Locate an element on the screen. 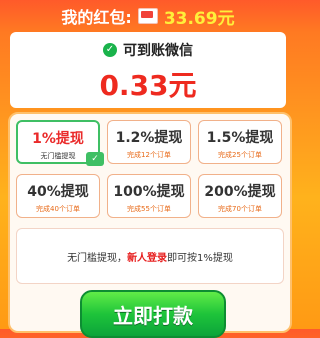  tips-post: 即可按1%提现 is located at coordinates (200, 258).